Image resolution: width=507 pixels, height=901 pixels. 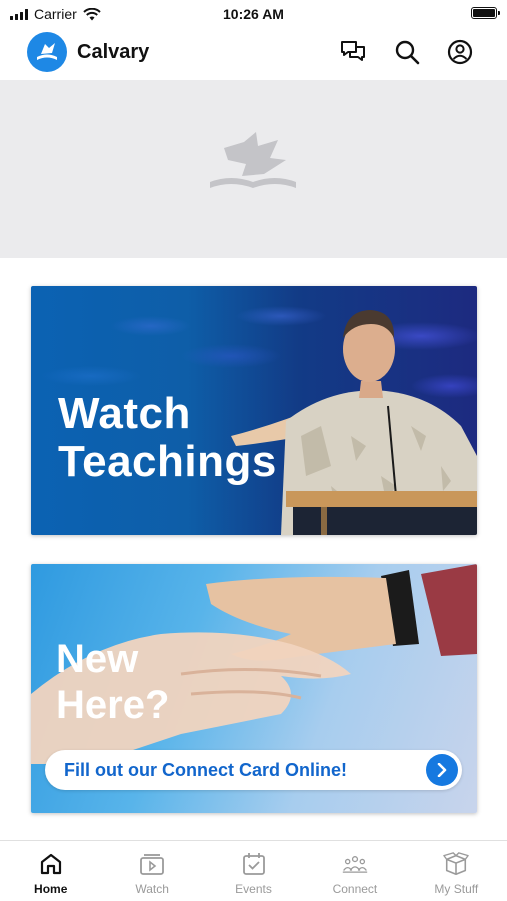 What do you see at coordinates (460, 52) in the screenshot?
I see `account-icon` at bounding box center [460, 52].